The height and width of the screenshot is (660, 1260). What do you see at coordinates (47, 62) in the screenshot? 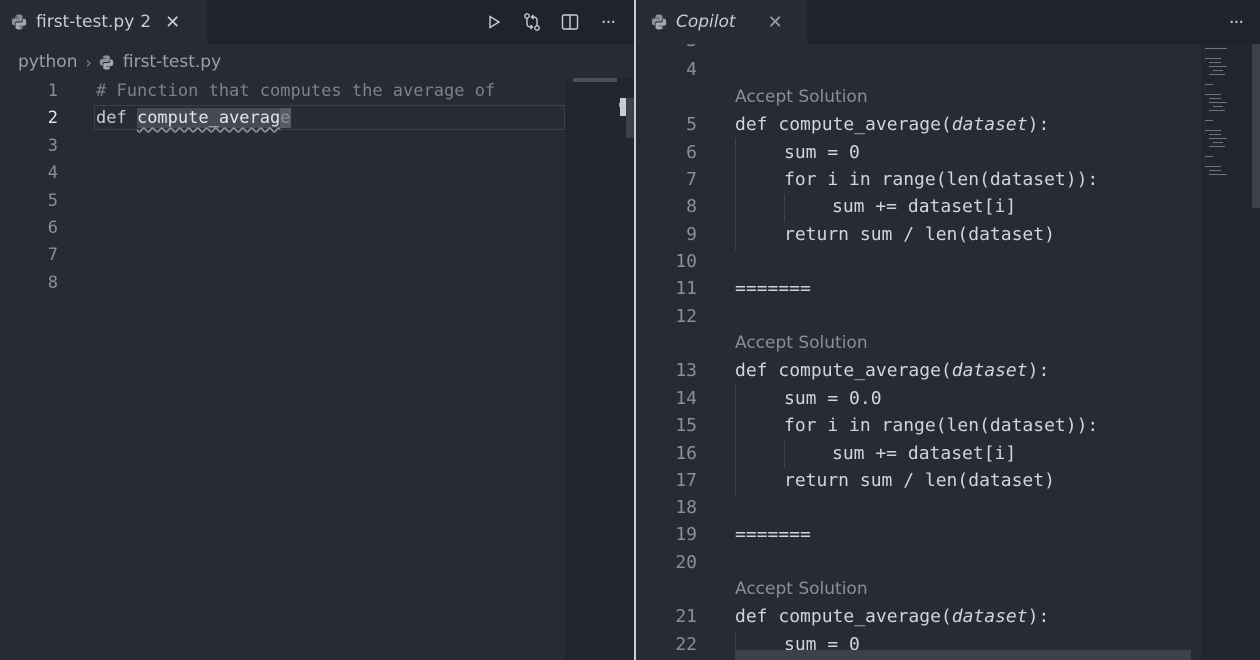
I see `breadcrumb-folder: python` at bounding box center [47, 62].